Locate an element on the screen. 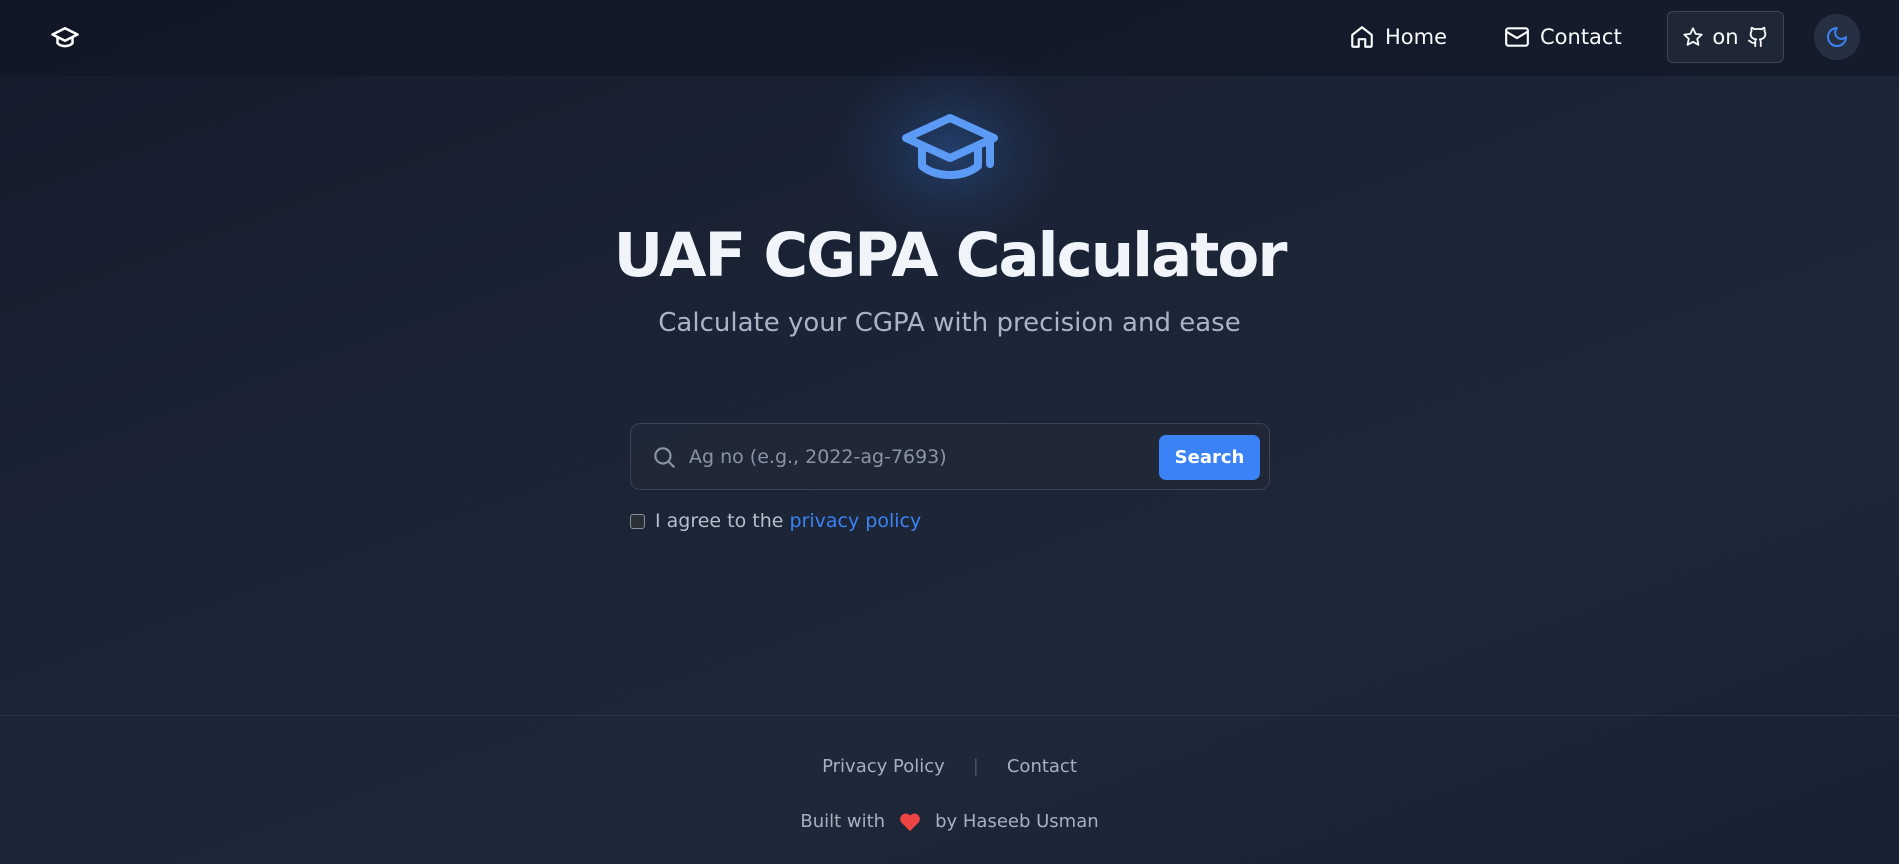 This screenshot has height=864, width=1899. mail-icon is located at coordinates (1517, 37).